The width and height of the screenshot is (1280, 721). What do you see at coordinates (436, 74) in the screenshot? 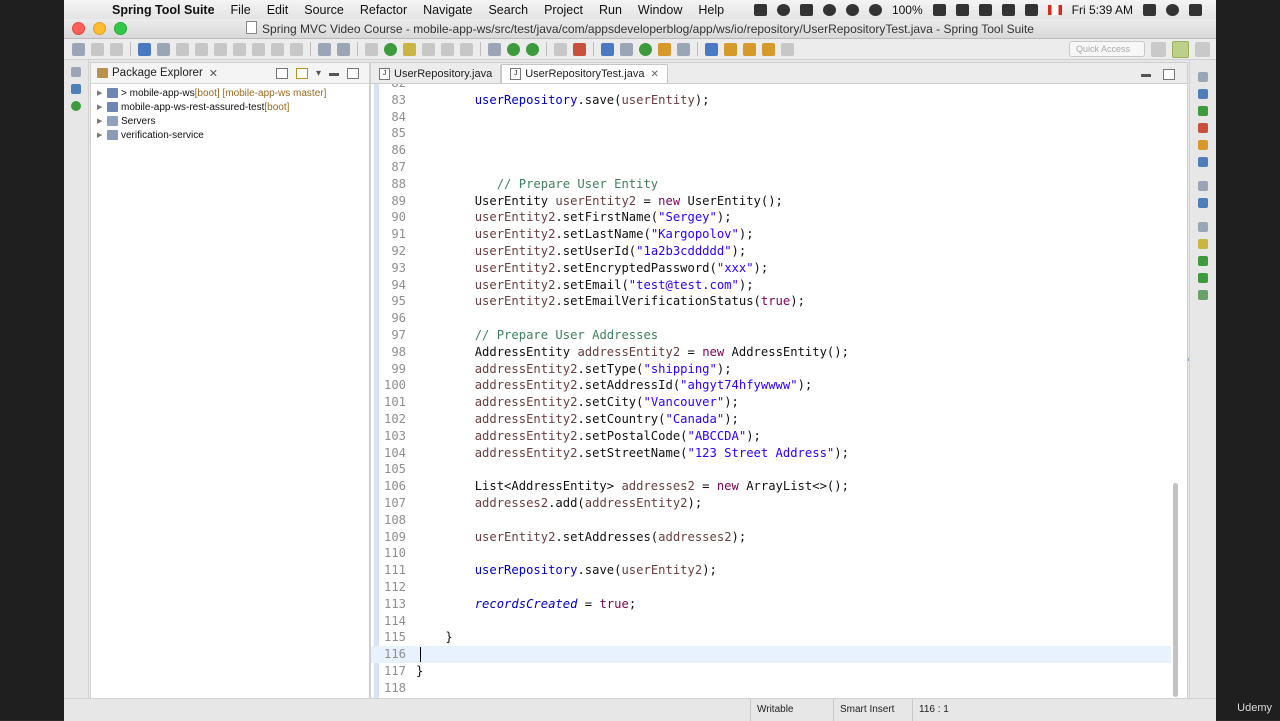
I see `tab-user-repository: J UserRepository.java` at bounding box center [436, 74].